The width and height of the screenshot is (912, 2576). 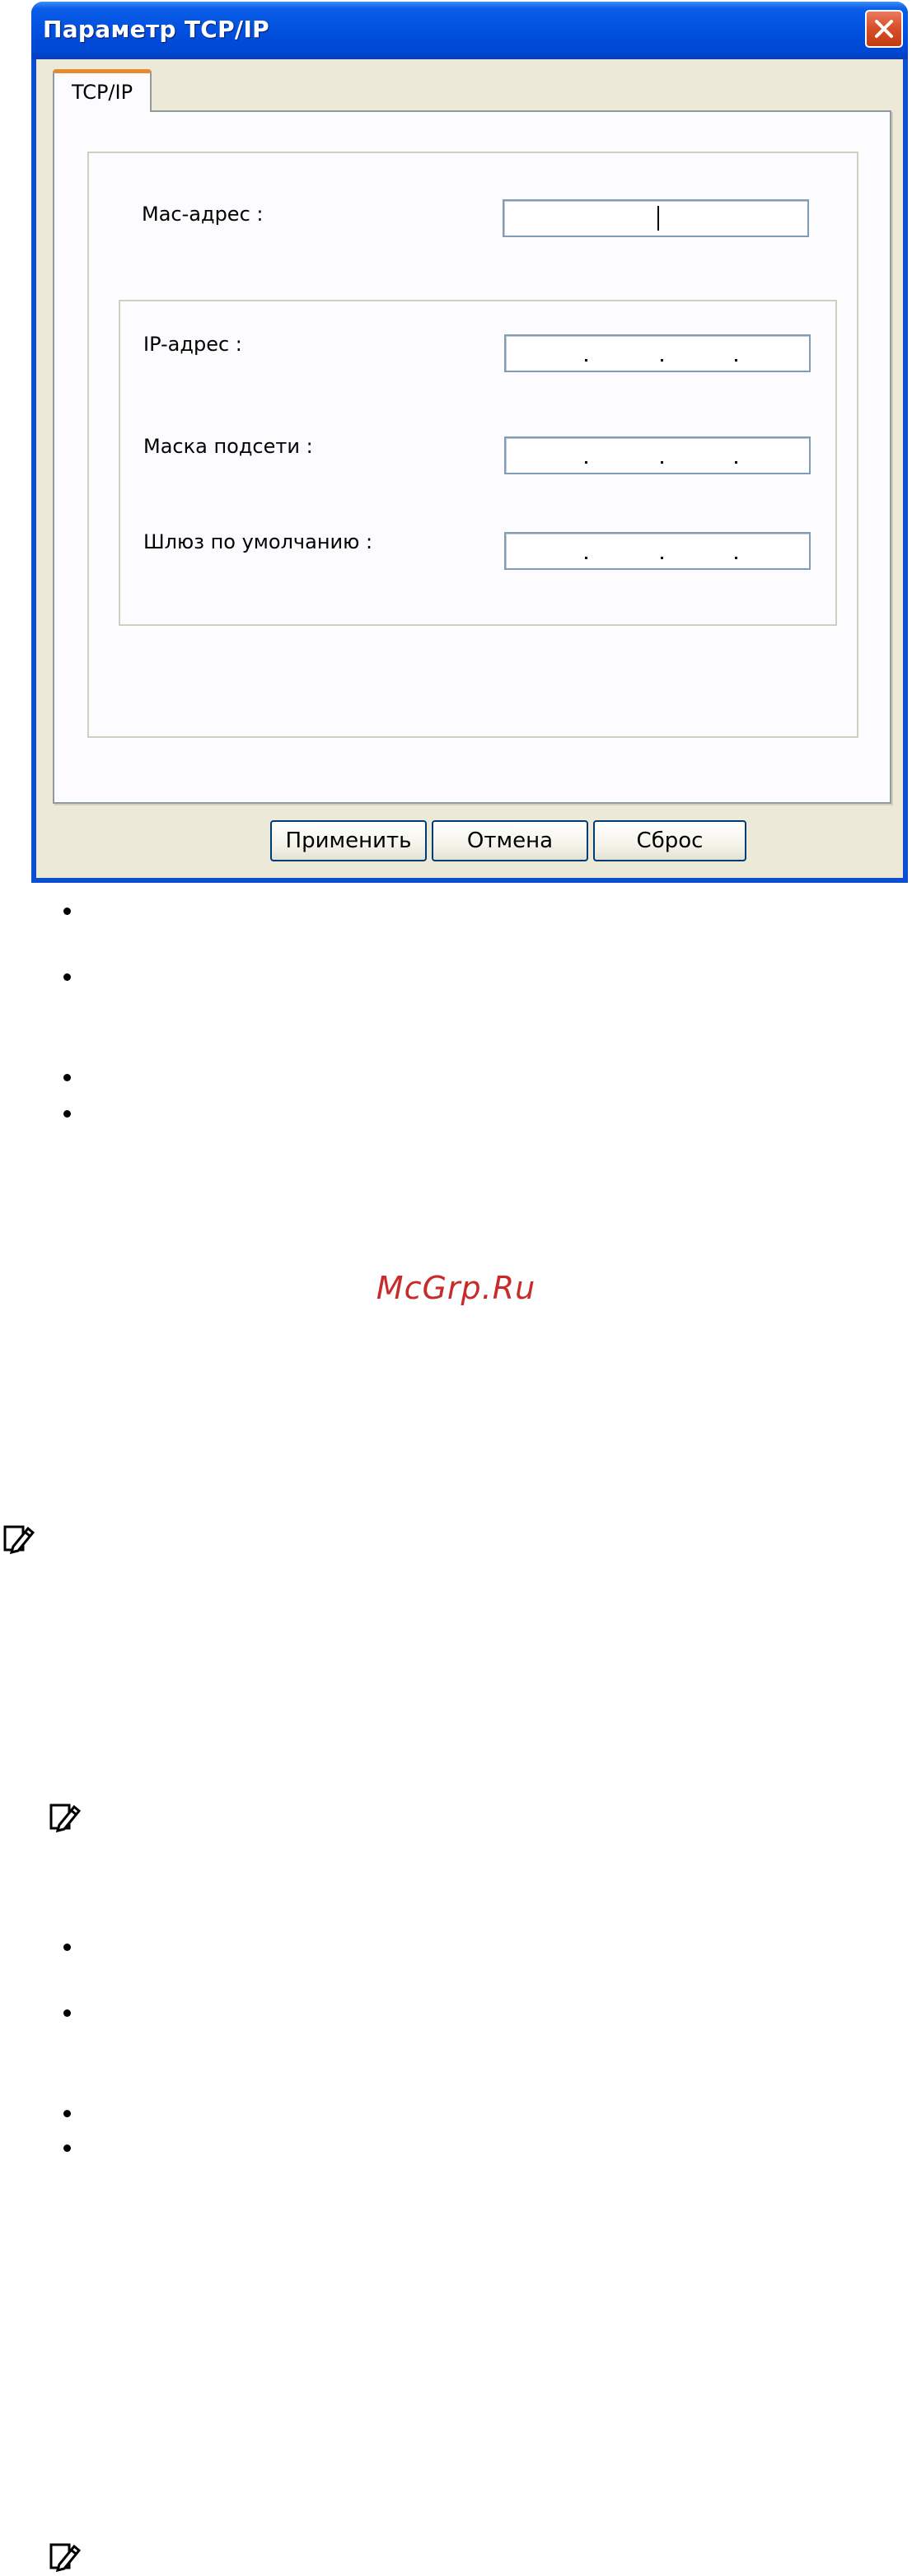 What do you see at coordinates (658, 551) in the screenshot?
I see `default-gateway-field` at bounding box center [658, 551].